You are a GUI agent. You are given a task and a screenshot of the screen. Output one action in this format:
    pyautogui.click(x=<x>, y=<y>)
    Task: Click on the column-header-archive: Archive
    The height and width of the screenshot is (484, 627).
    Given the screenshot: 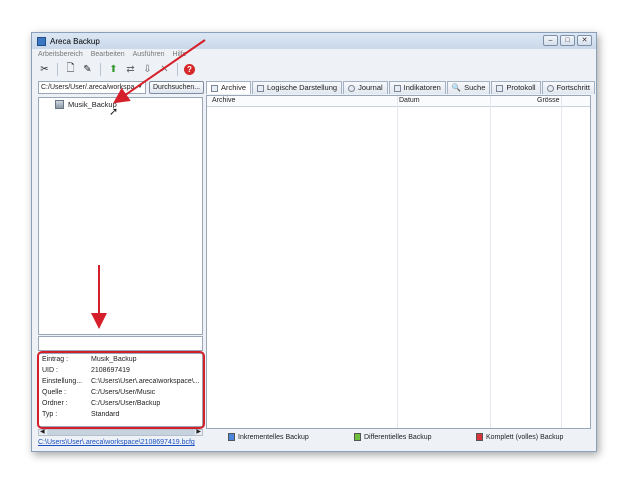 What is the action you would take?
    pyautogui.click(x=223, y=100)
    